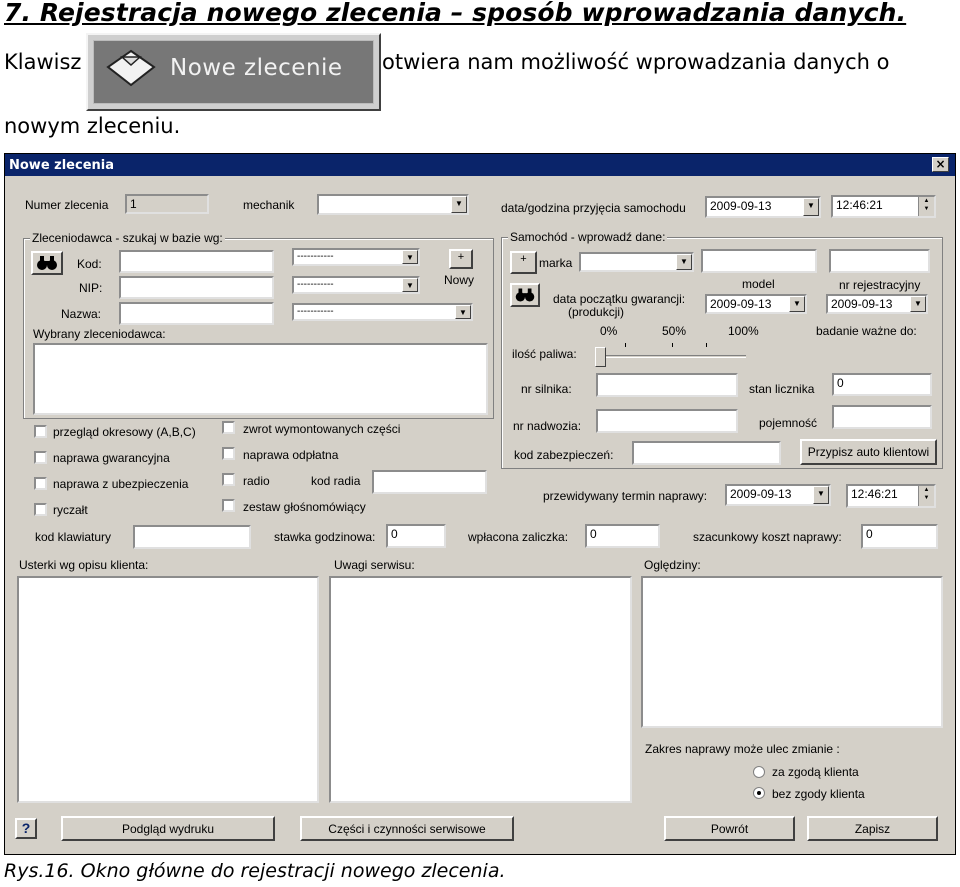  I want to click on fuel-slider-thumb, so click(600, 357).